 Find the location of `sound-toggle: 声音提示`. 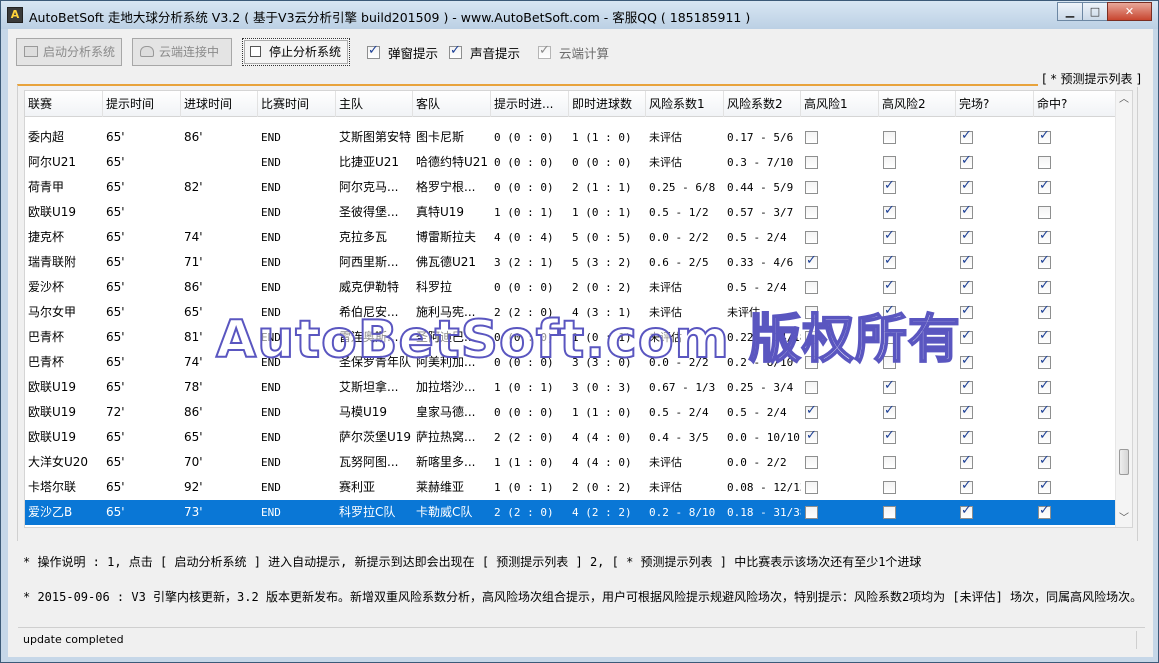

sound-toggle: 声音提示 is located at coordinates (484, 52).